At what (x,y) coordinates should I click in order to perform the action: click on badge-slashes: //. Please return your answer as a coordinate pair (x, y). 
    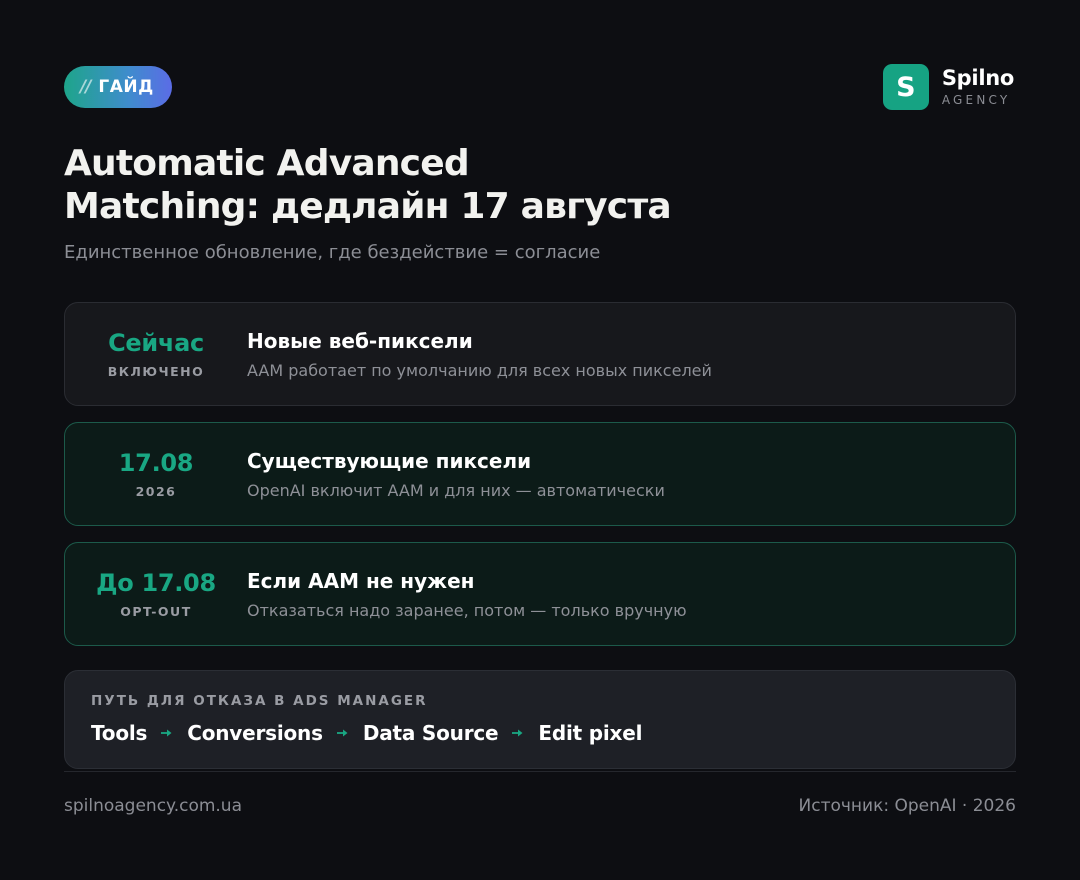
    Looking at the image, I should click on (85, 87).